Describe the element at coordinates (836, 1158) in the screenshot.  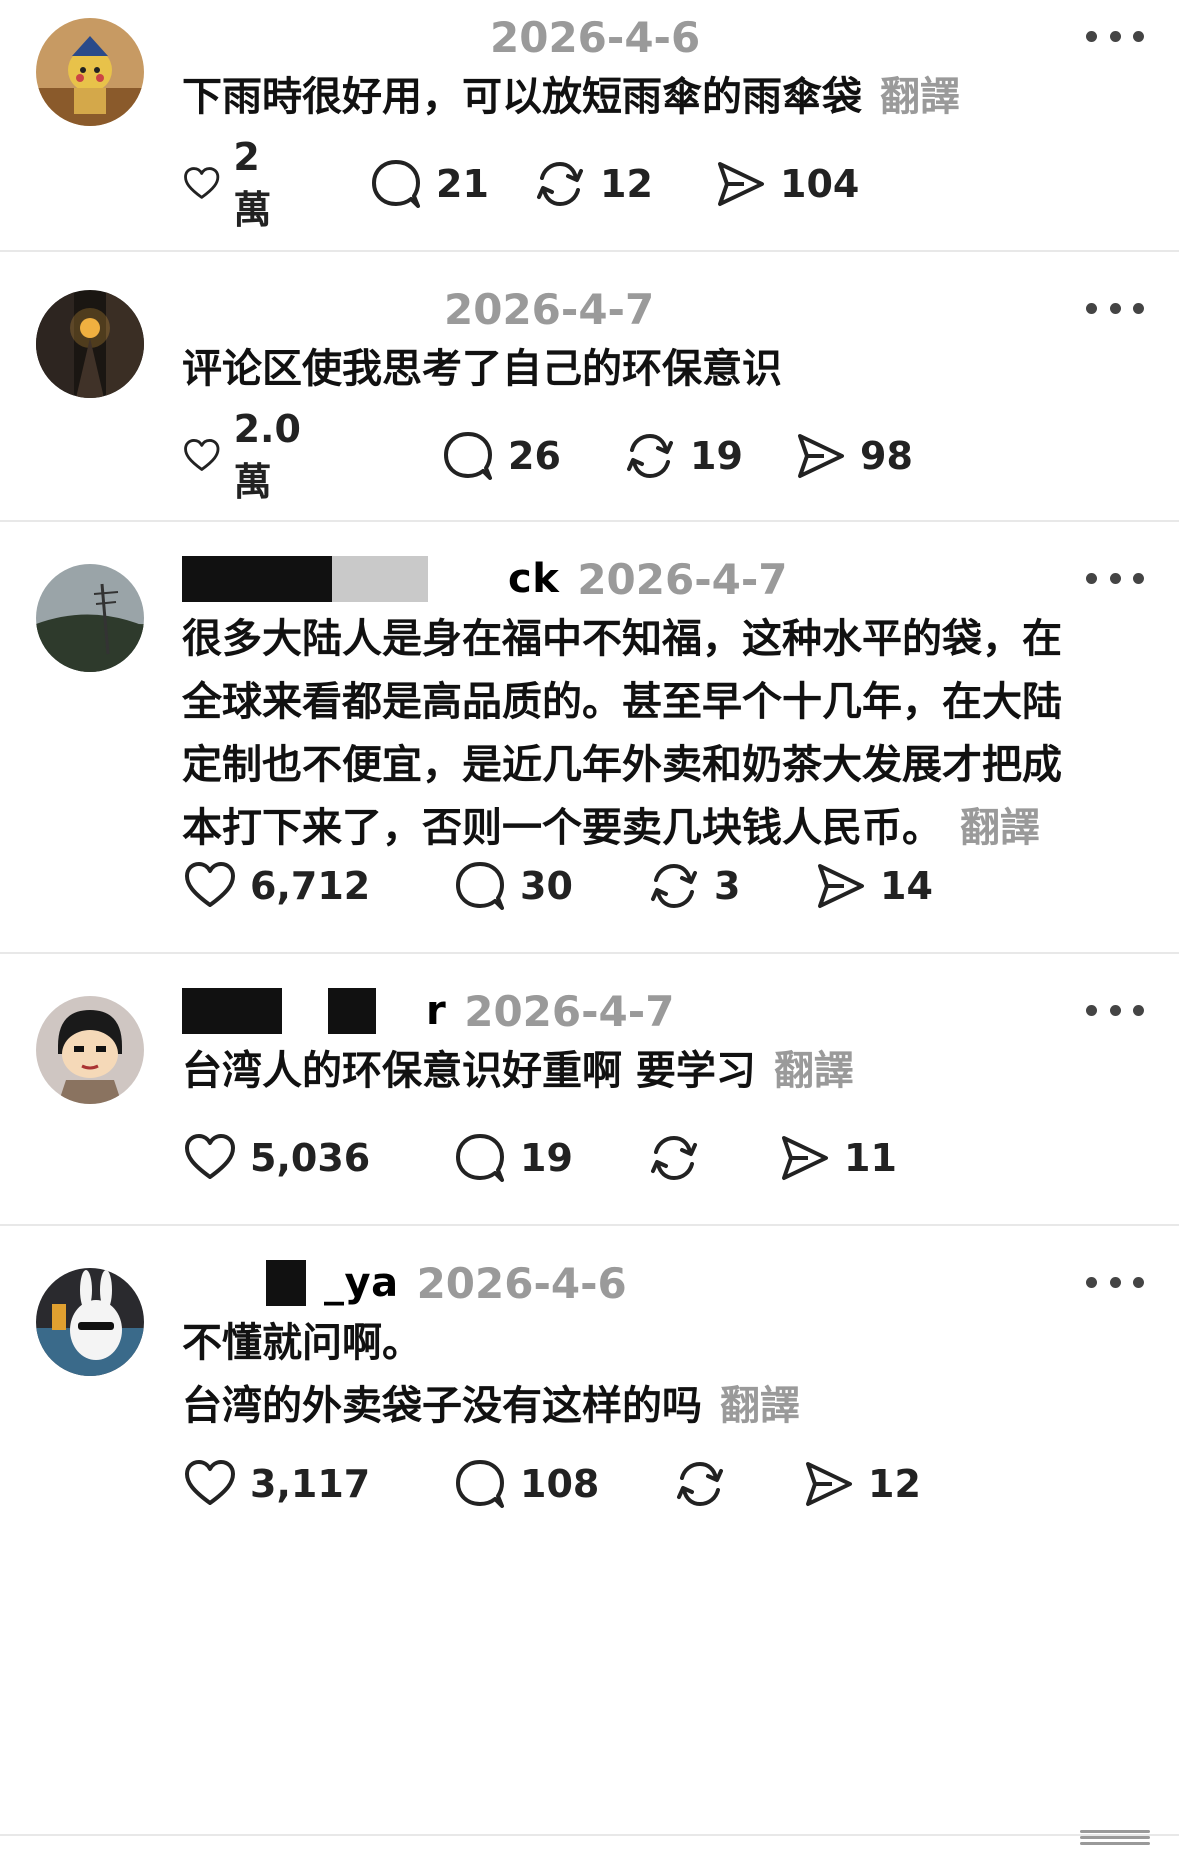
I see `share-button: 11` at that location.